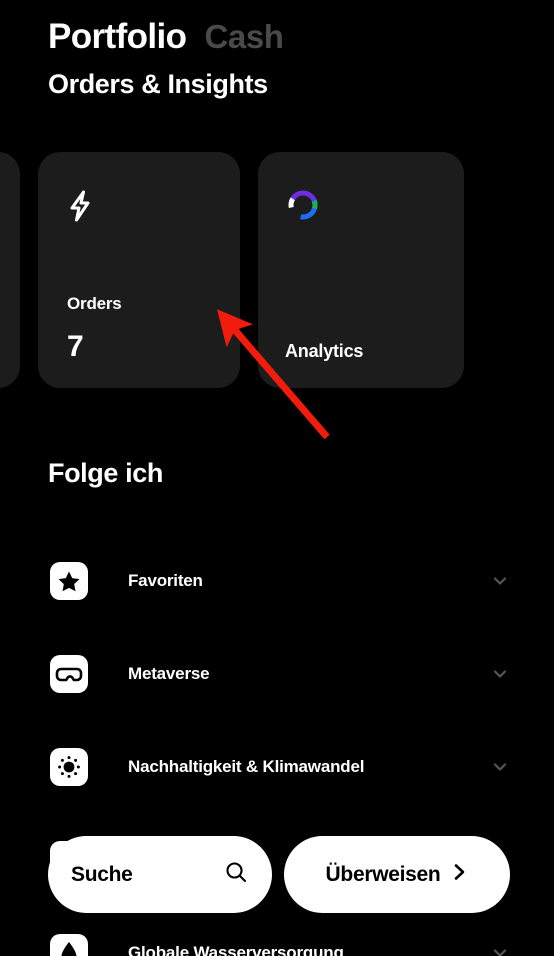  What do you see at coordinates (139, 270) in the screenshot?
I see `orders-card: Orders 7` at bounding box center [139, 270].